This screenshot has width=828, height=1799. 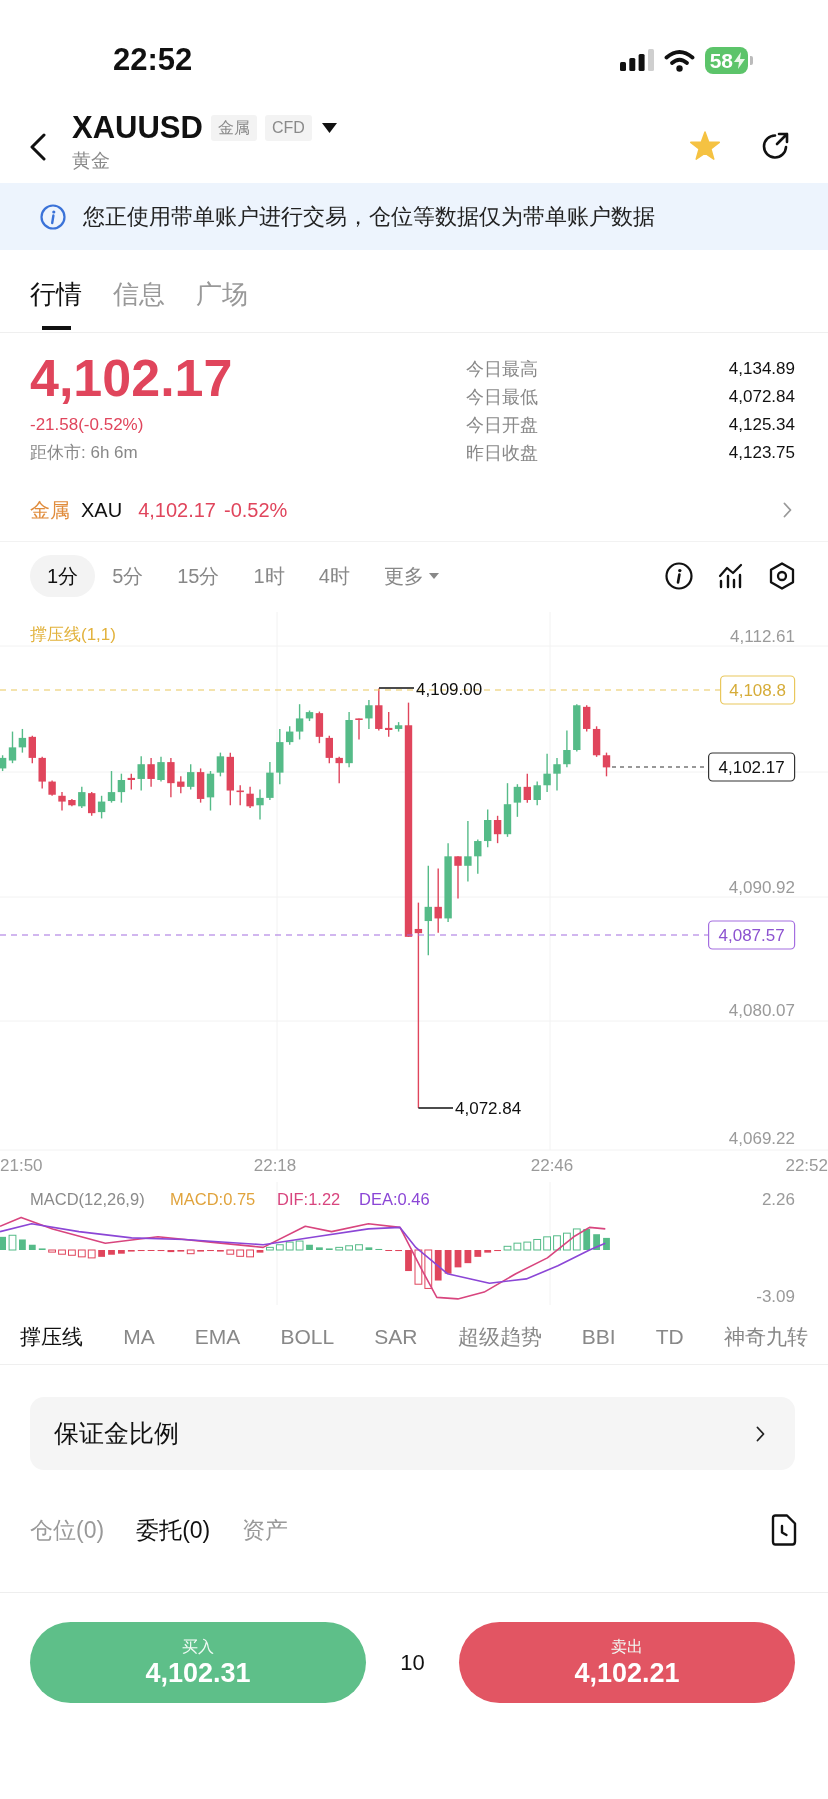 I want to click on underlying-symbol: XAU, so click(x=102, y=510).